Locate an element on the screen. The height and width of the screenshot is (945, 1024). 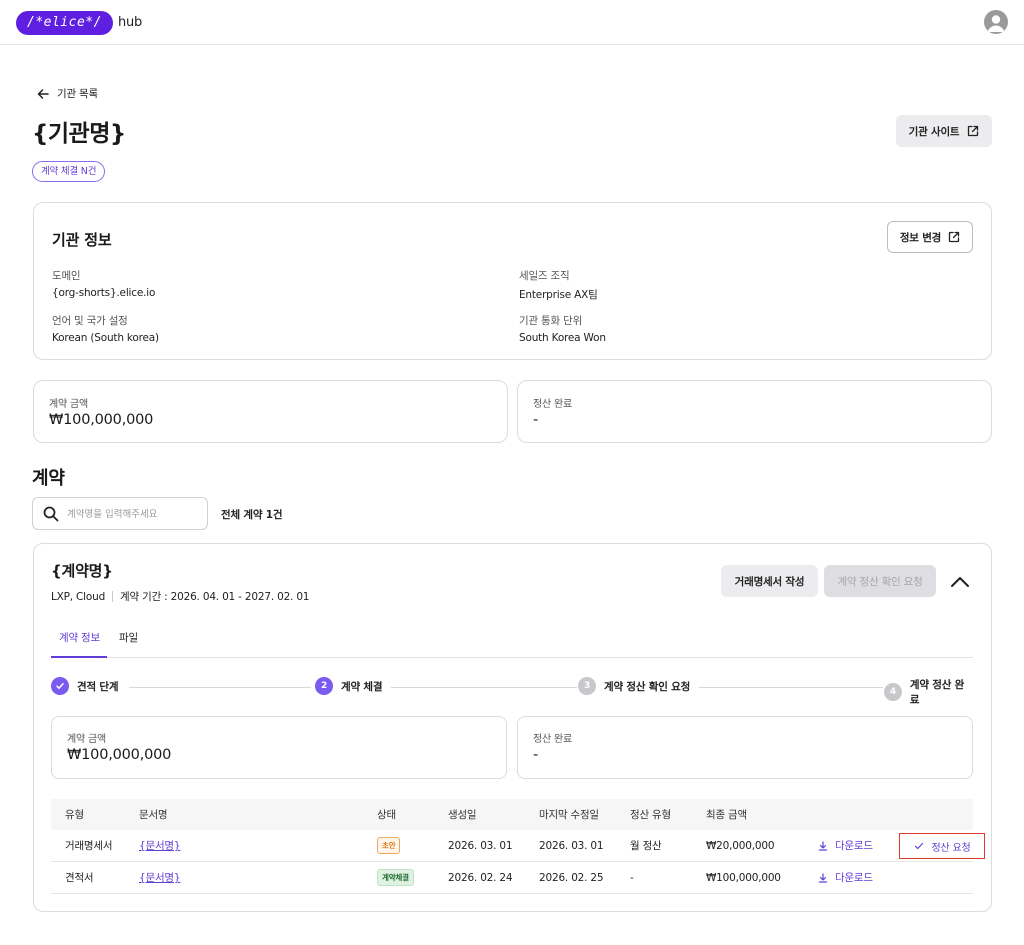
total-contracts-count: 전체 계약 1건 is located at coordinates (252, 515).